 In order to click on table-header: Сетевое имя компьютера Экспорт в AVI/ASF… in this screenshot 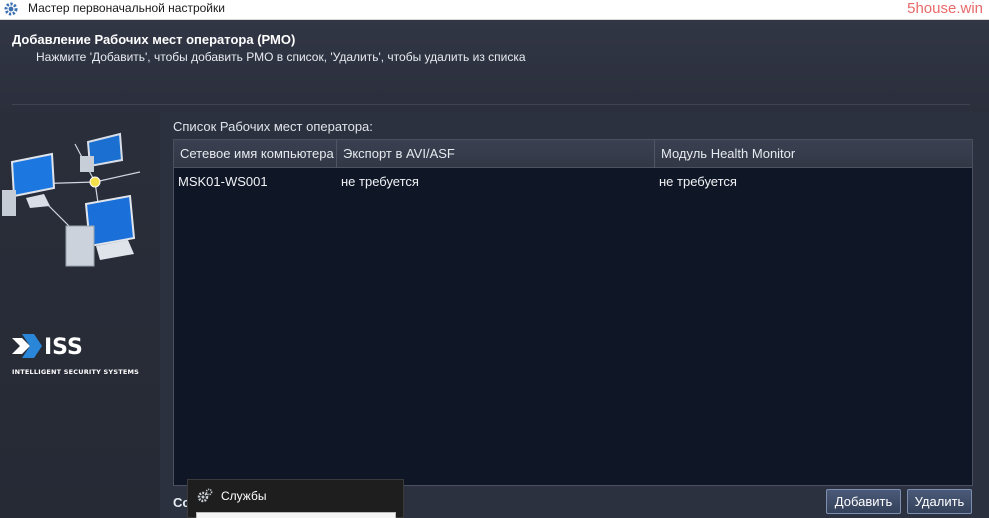, I will do `click(573, 154)`.